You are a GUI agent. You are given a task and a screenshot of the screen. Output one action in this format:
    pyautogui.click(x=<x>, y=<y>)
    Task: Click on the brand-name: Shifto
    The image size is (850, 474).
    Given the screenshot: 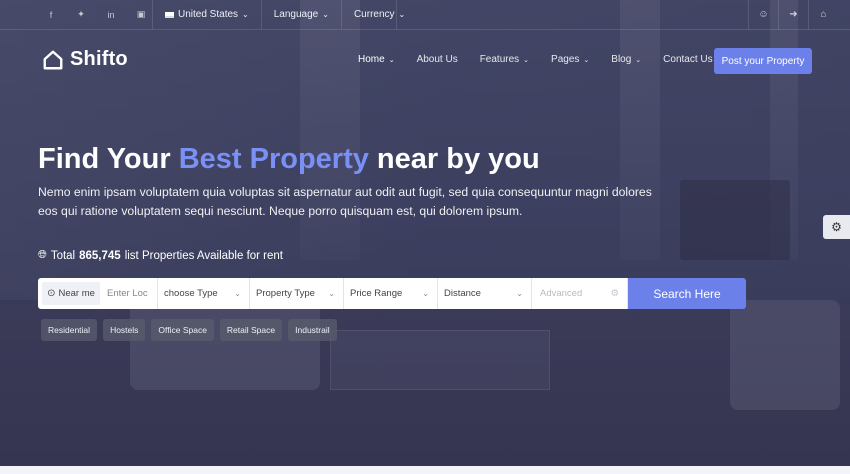 What is the action you would take?
    pyautogui.click(x=99, y=59)
    